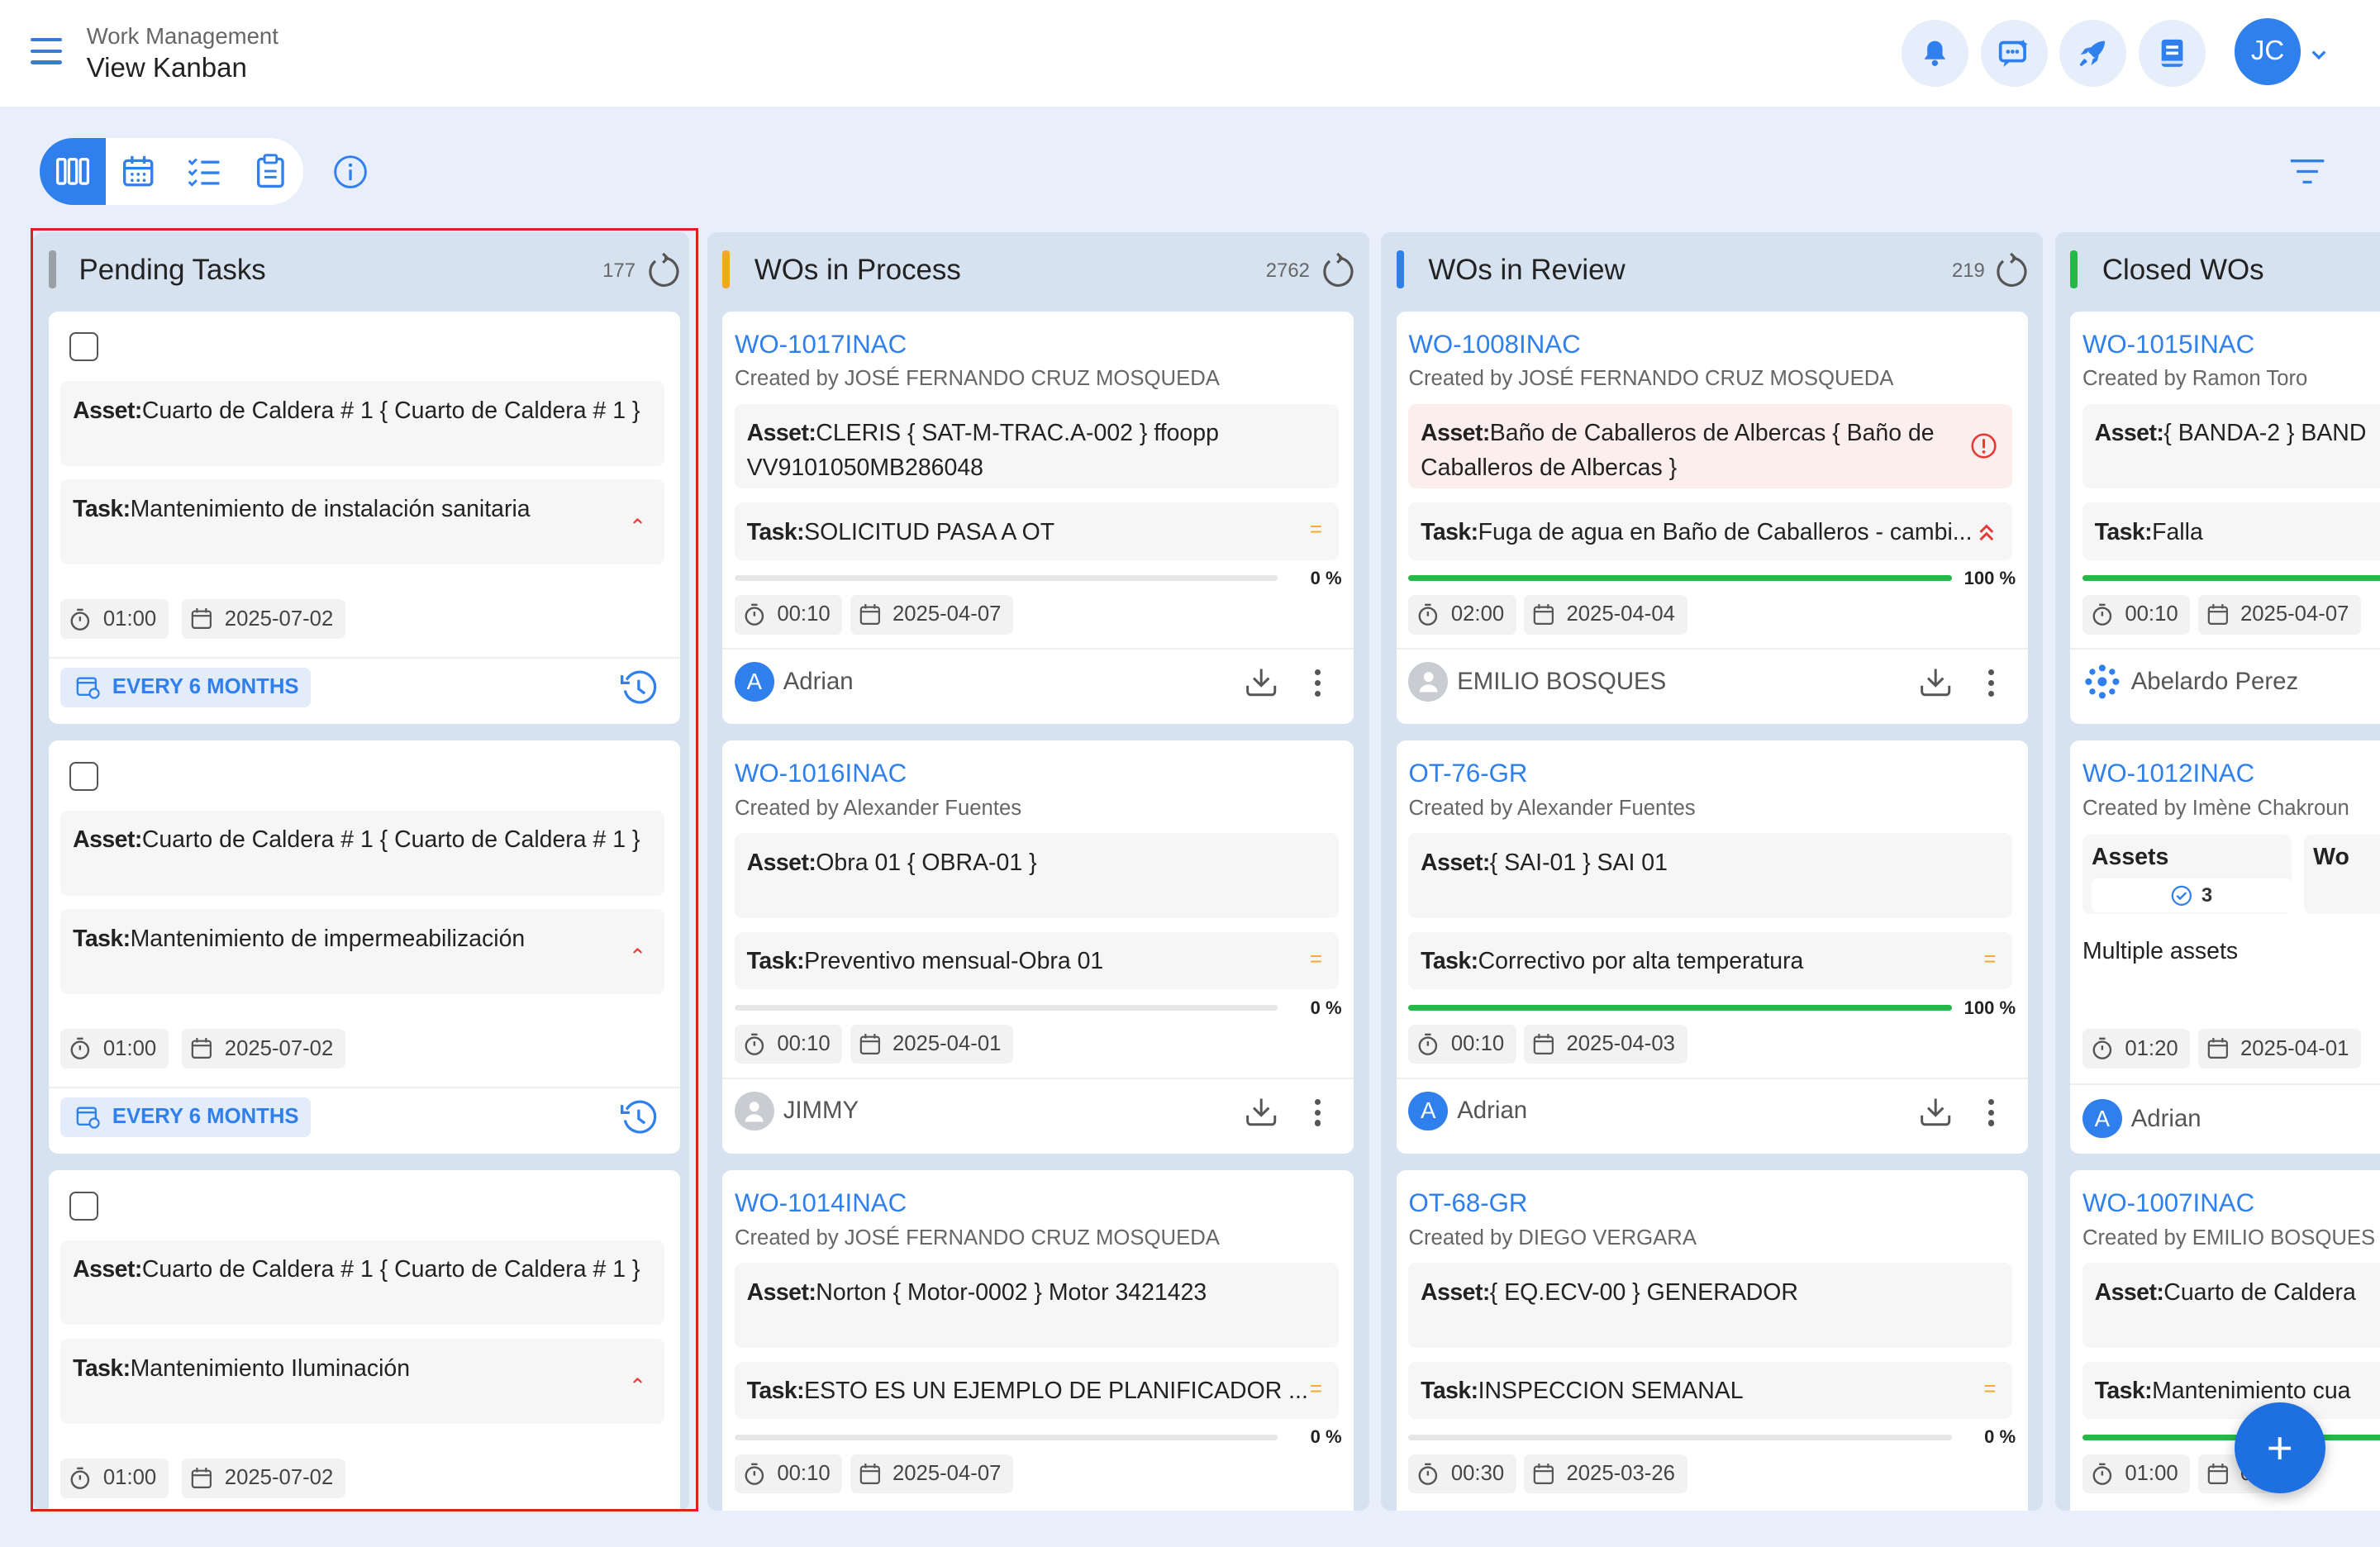 The image size is (2380, 1547). I want to click on work-order-id: WO-1008INAC, so click(1494, 344).